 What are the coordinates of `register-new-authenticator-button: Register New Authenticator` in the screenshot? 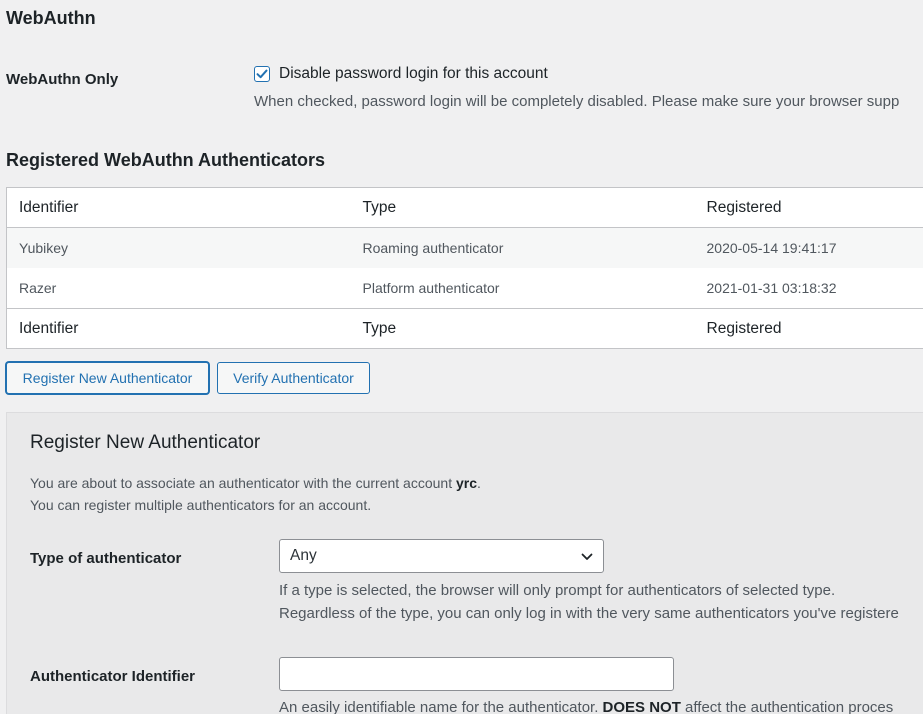 It's located at (107, 378).